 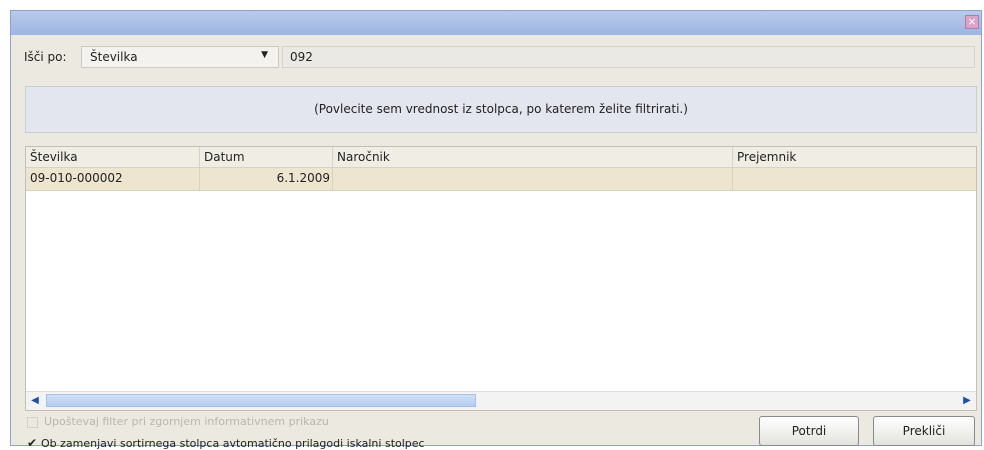 I want to click on close-icon: ×, so click(x=972, y=22).